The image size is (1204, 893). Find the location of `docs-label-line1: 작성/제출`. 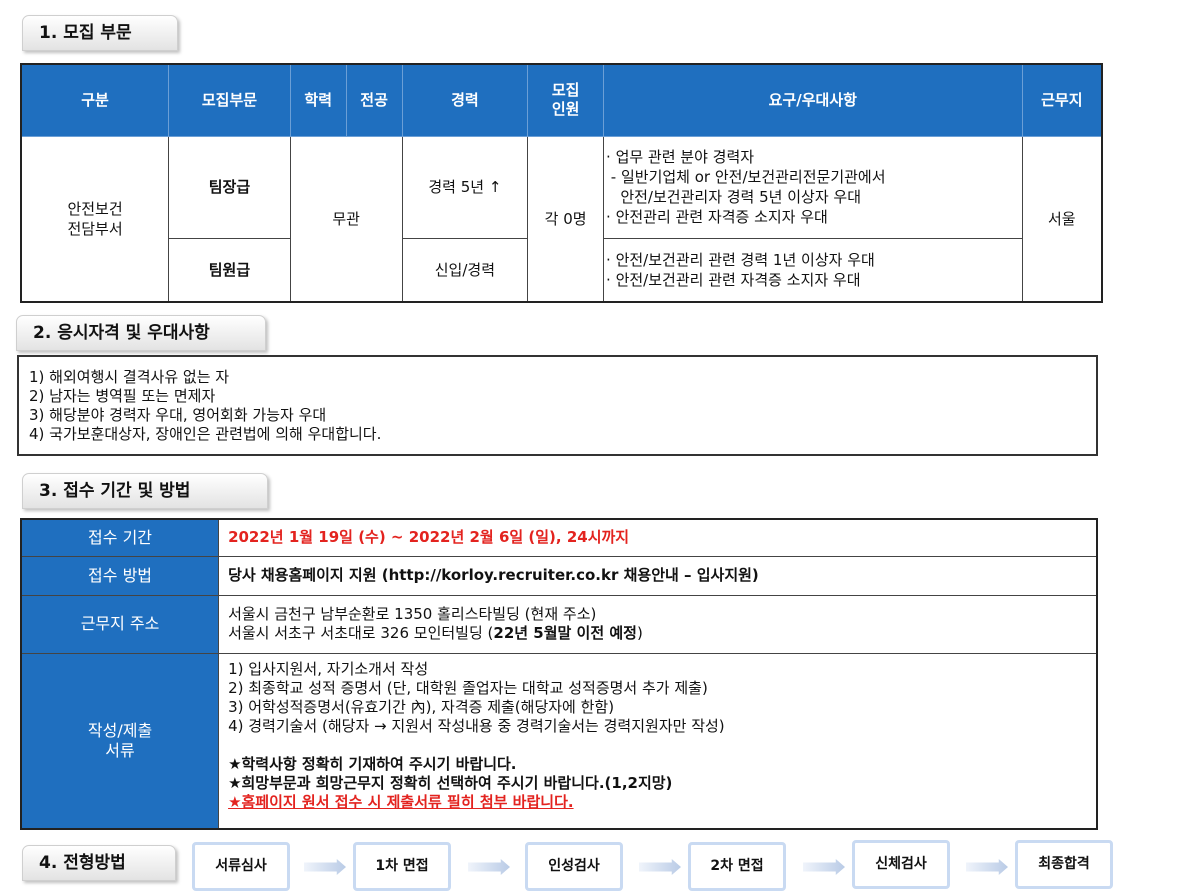

docs-label-line1: 작성/제출 is located at coordinates (120, 730).